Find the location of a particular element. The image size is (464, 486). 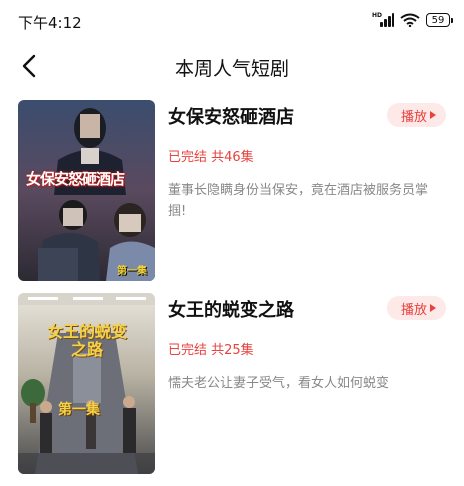

page-title: 本周人气短剧 is located at coordinates (231, 69).